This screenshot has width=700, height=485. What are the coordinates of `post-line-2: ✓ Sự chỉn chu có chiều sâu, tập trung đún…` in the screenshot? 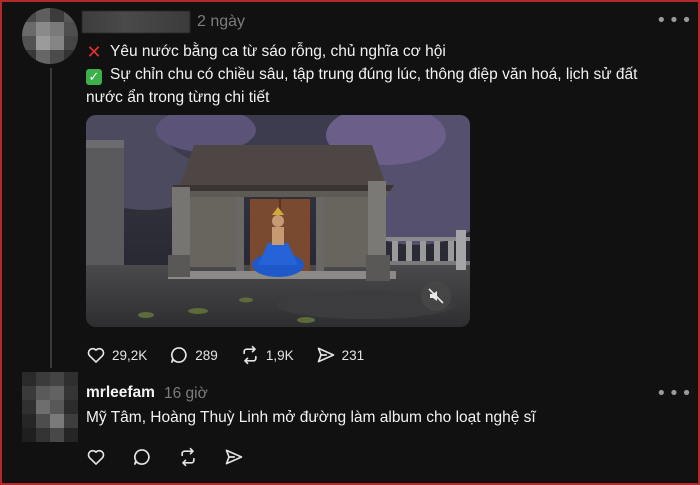 It's located at (386, 74).